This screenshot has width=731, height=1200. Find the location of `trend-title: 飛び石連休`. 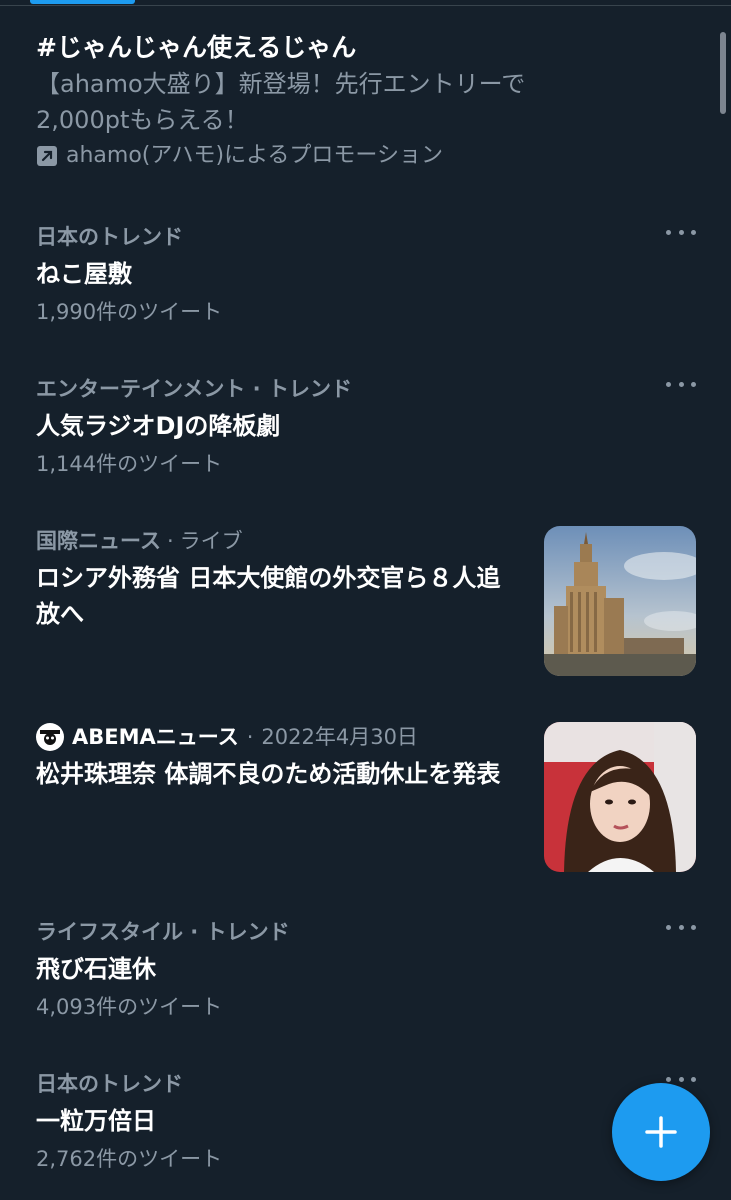

trend-title: 飛び石連休 is located at coordinates (366, 969).